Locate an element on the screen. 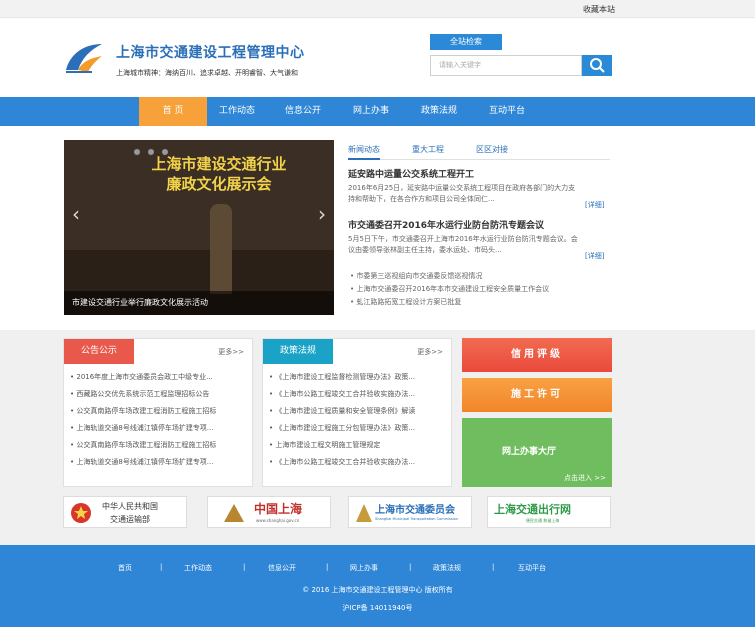 The width and height of the screenshot is (755, 627). footer-link-online-service: 网上办事 is located at coordinates (364, 568).